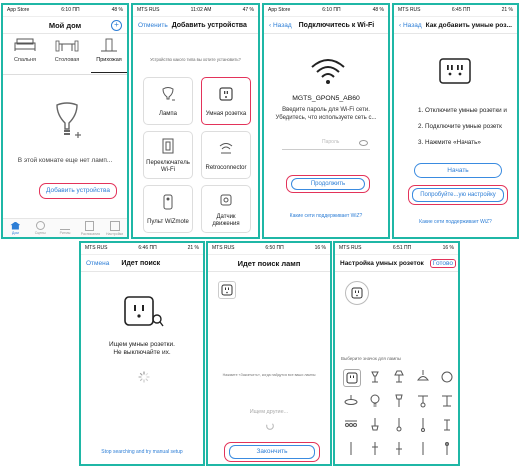 This screenshot has width=520, height=468. I want to click on tab-home: Дом, so click(15, 228).